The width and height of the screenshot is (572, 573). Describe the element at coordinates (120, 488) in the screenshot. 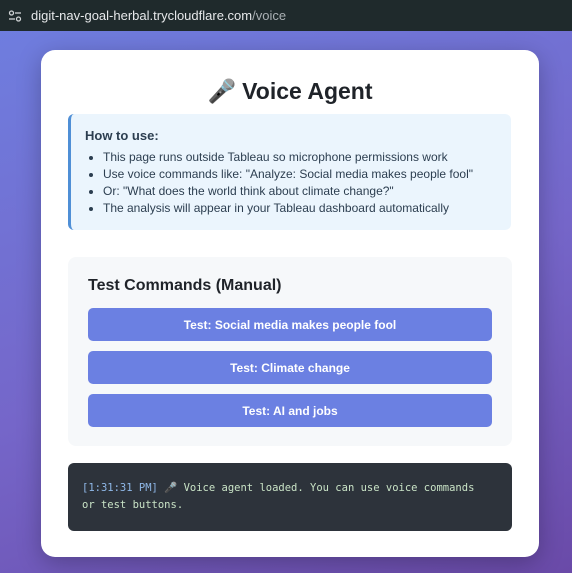

I see `log-timestamp: [1:31:31 PM]` at that location.